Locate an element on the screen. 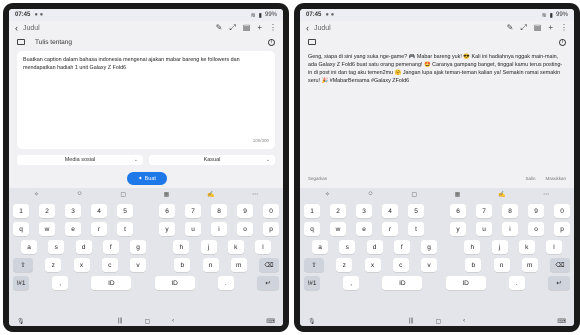 The image size is (580, 335). add-icon: + is located at coordinates (550, 28).